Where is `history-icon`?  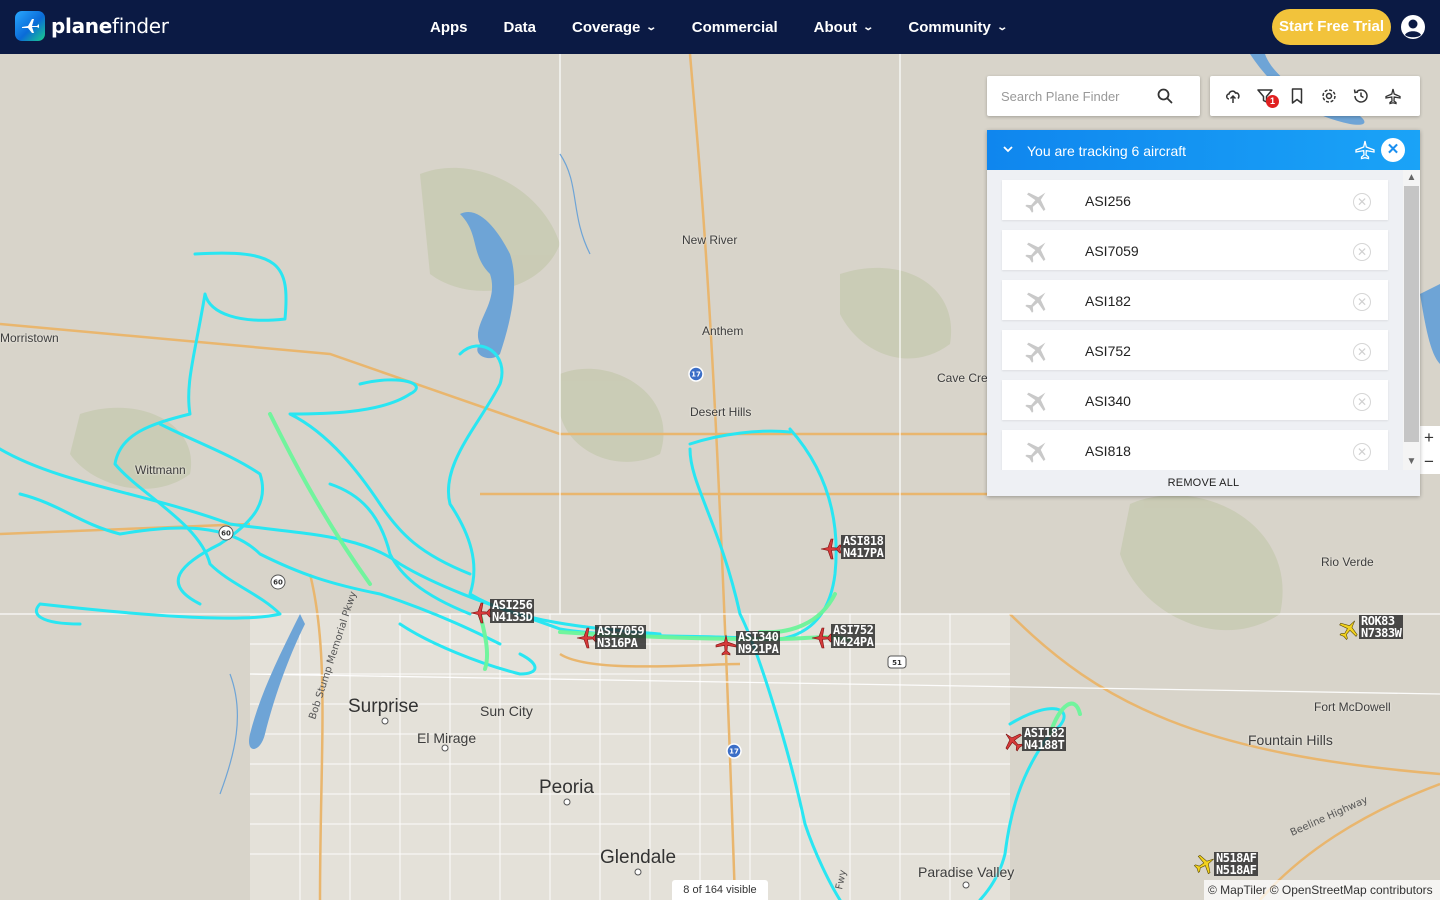
history-icon is located at coordinates (1361, 96).